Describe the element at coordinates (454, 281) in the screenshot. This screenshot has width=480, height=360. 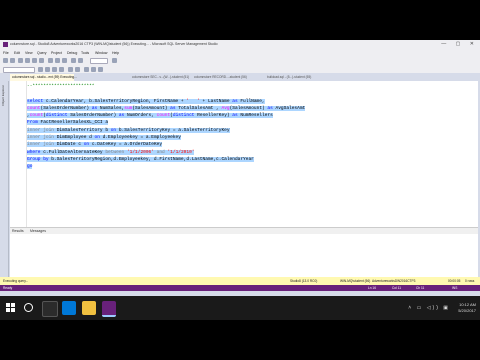
I see `status-time: 00:00:05` at that location.